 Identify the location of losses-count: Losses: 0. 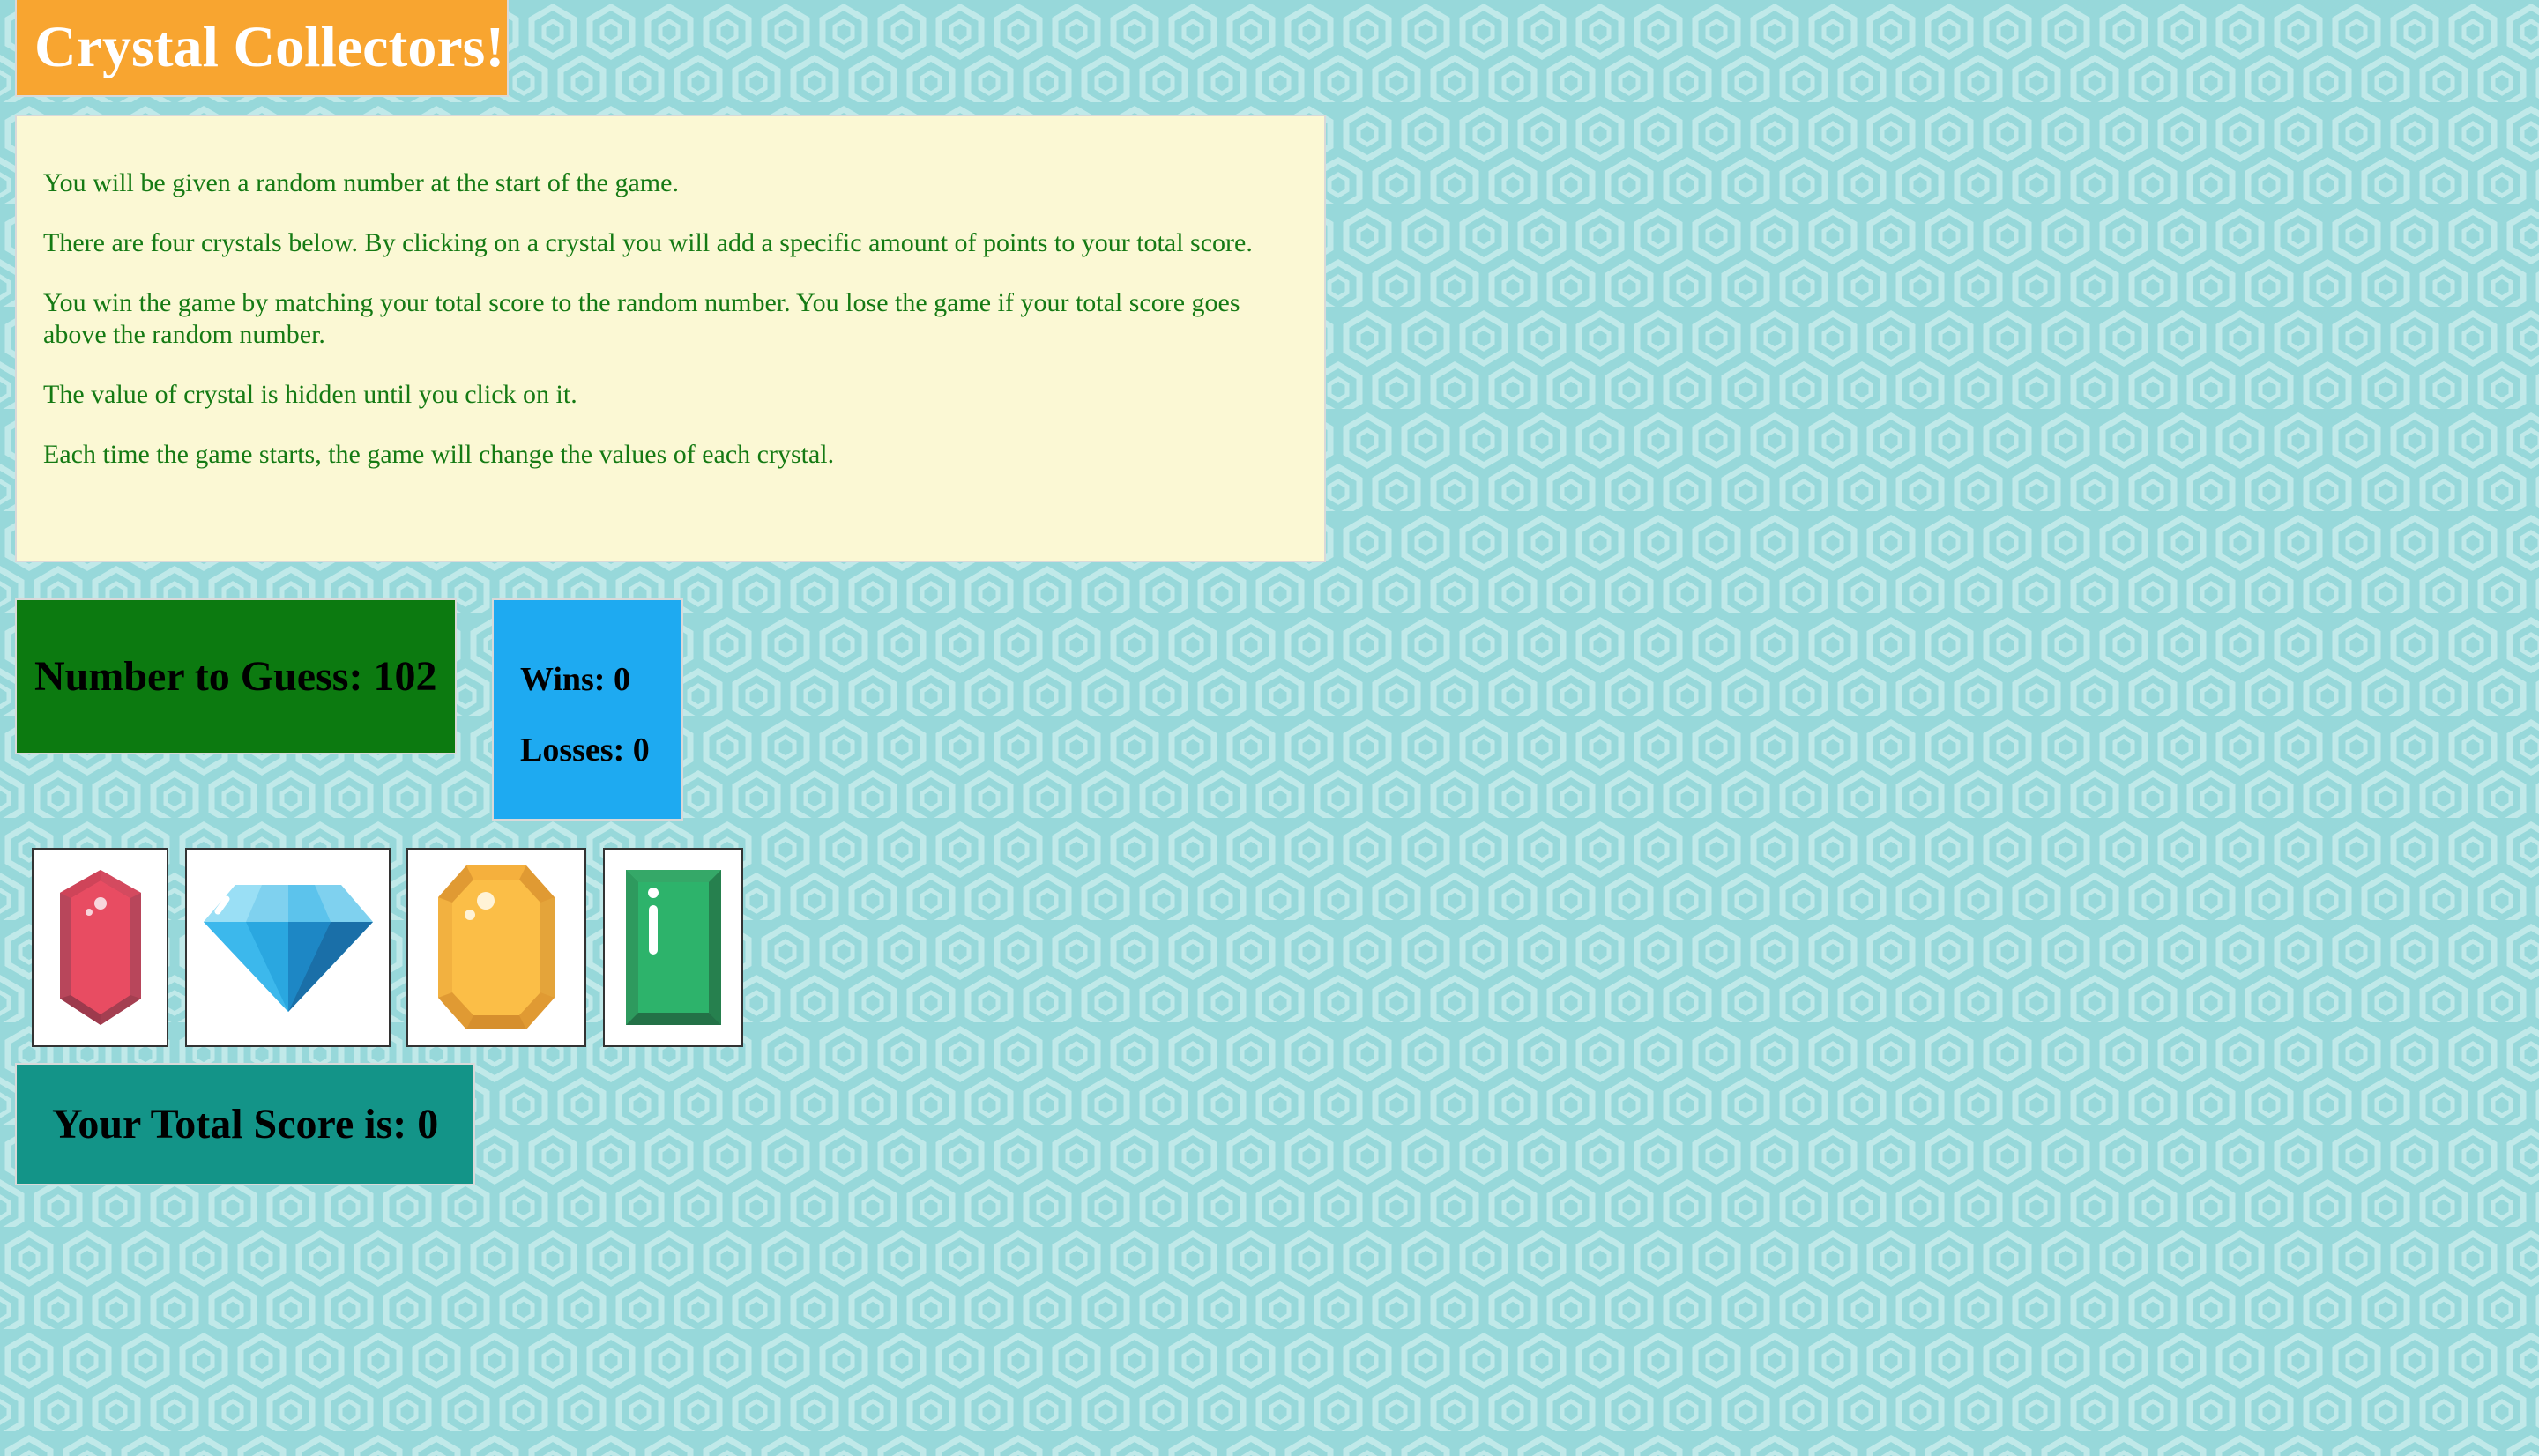
(585, 750).